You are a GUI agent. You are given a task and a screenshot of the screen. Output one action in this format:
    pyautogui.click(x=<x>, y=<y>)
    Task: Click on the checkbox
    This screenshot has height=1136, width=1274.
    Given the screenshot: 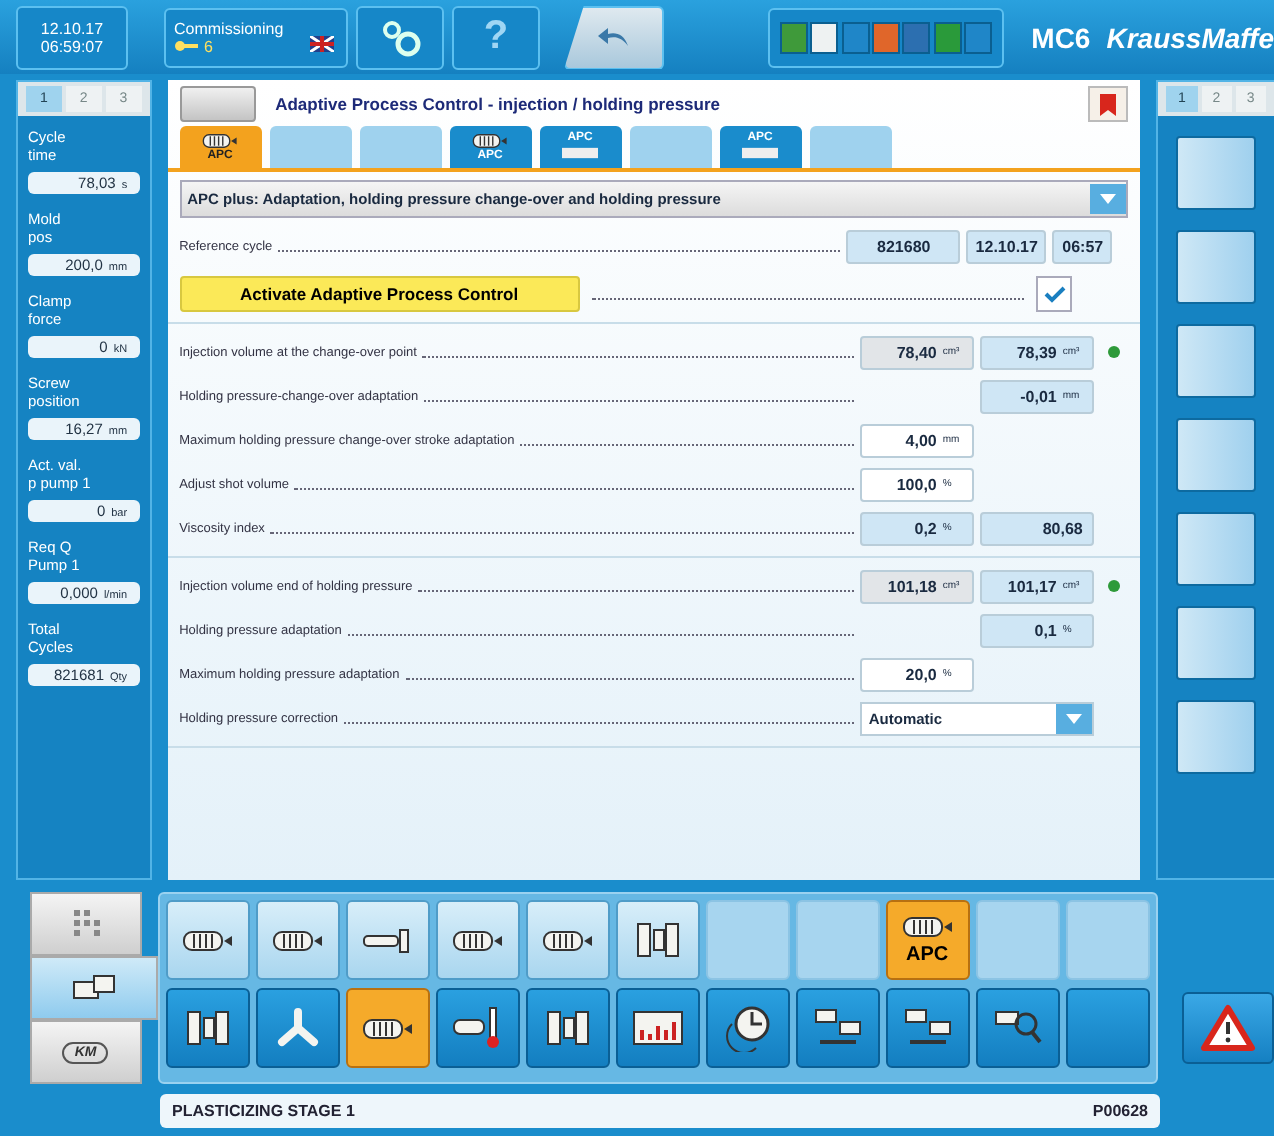 What is the action you would take?
    pyautogui.click(x=1054, y=294)
    